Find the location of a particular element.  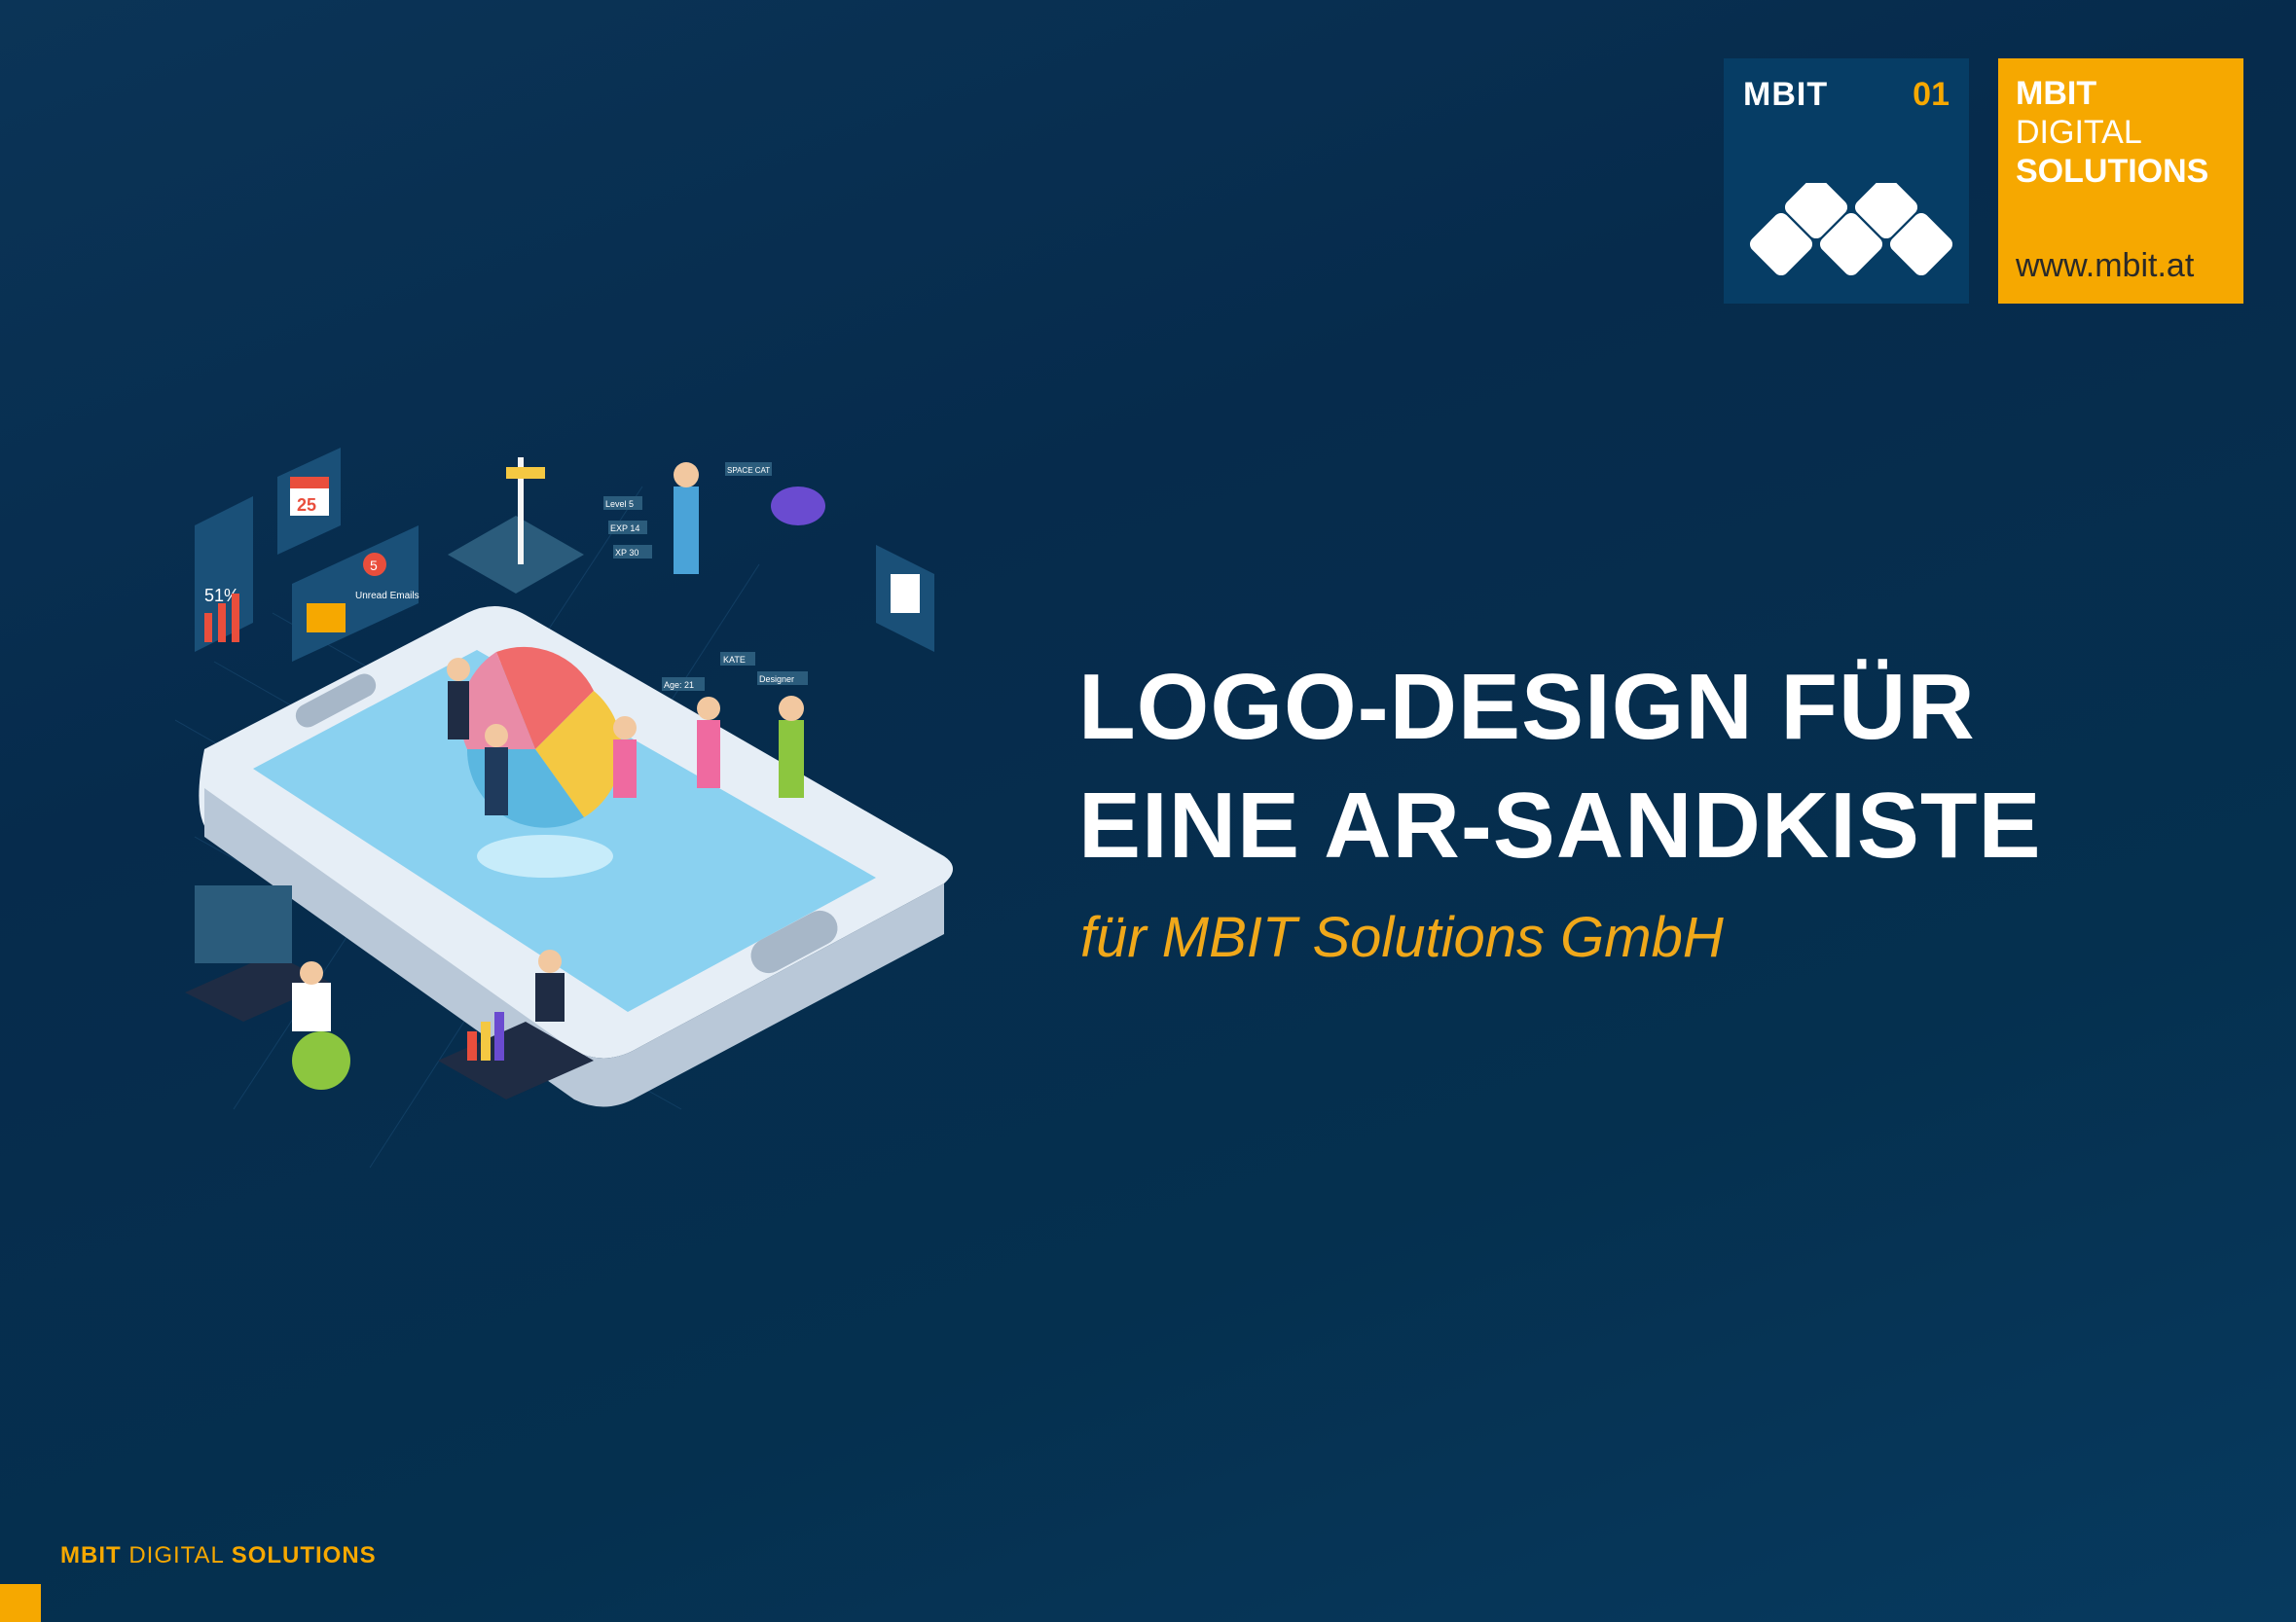

logo-orange-line1: MBIT is located at coordinates (2056, 93).